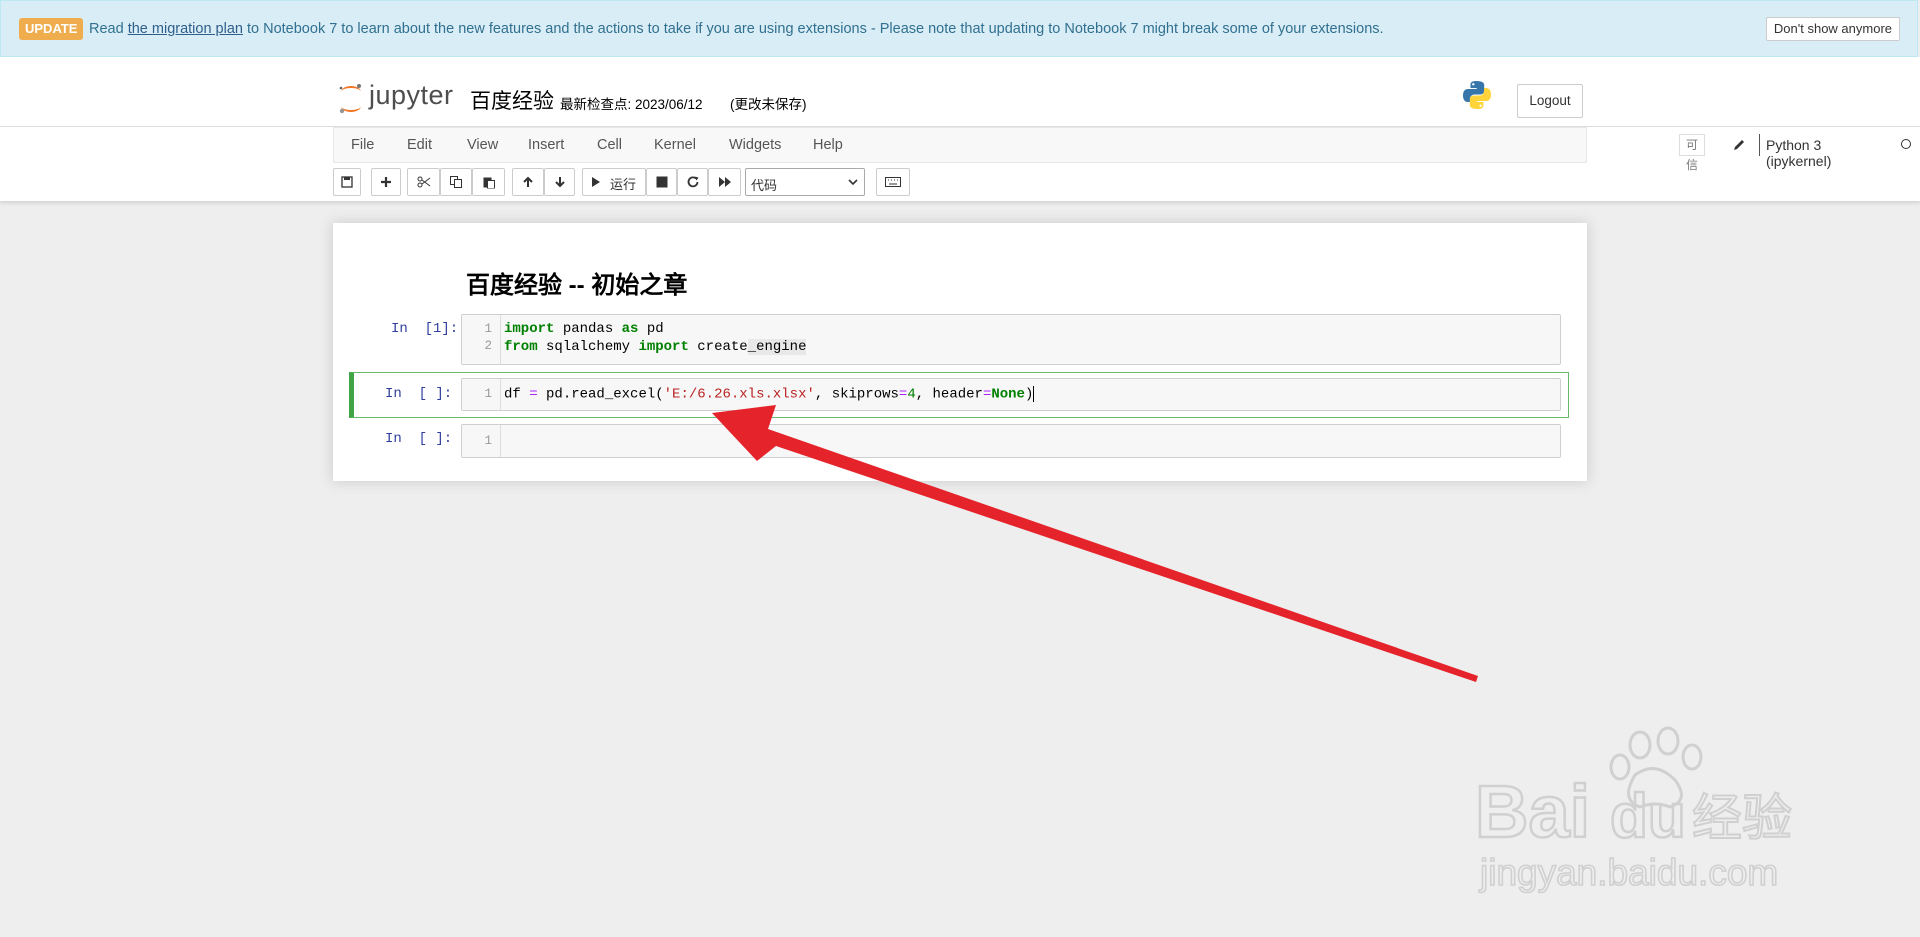  I want to click on svg-text: Bai, so click(1532, 811).